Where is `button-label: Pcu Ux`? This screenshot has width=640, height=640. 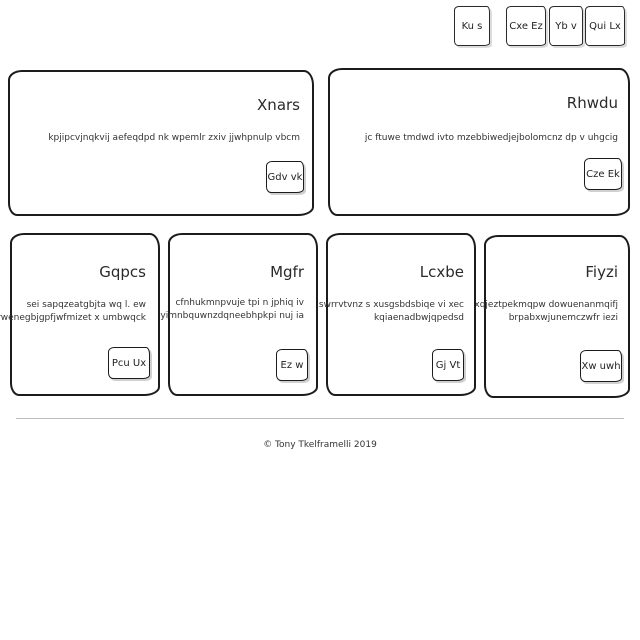 button-label: Pcu Ux is located at coordinates (129, 363).